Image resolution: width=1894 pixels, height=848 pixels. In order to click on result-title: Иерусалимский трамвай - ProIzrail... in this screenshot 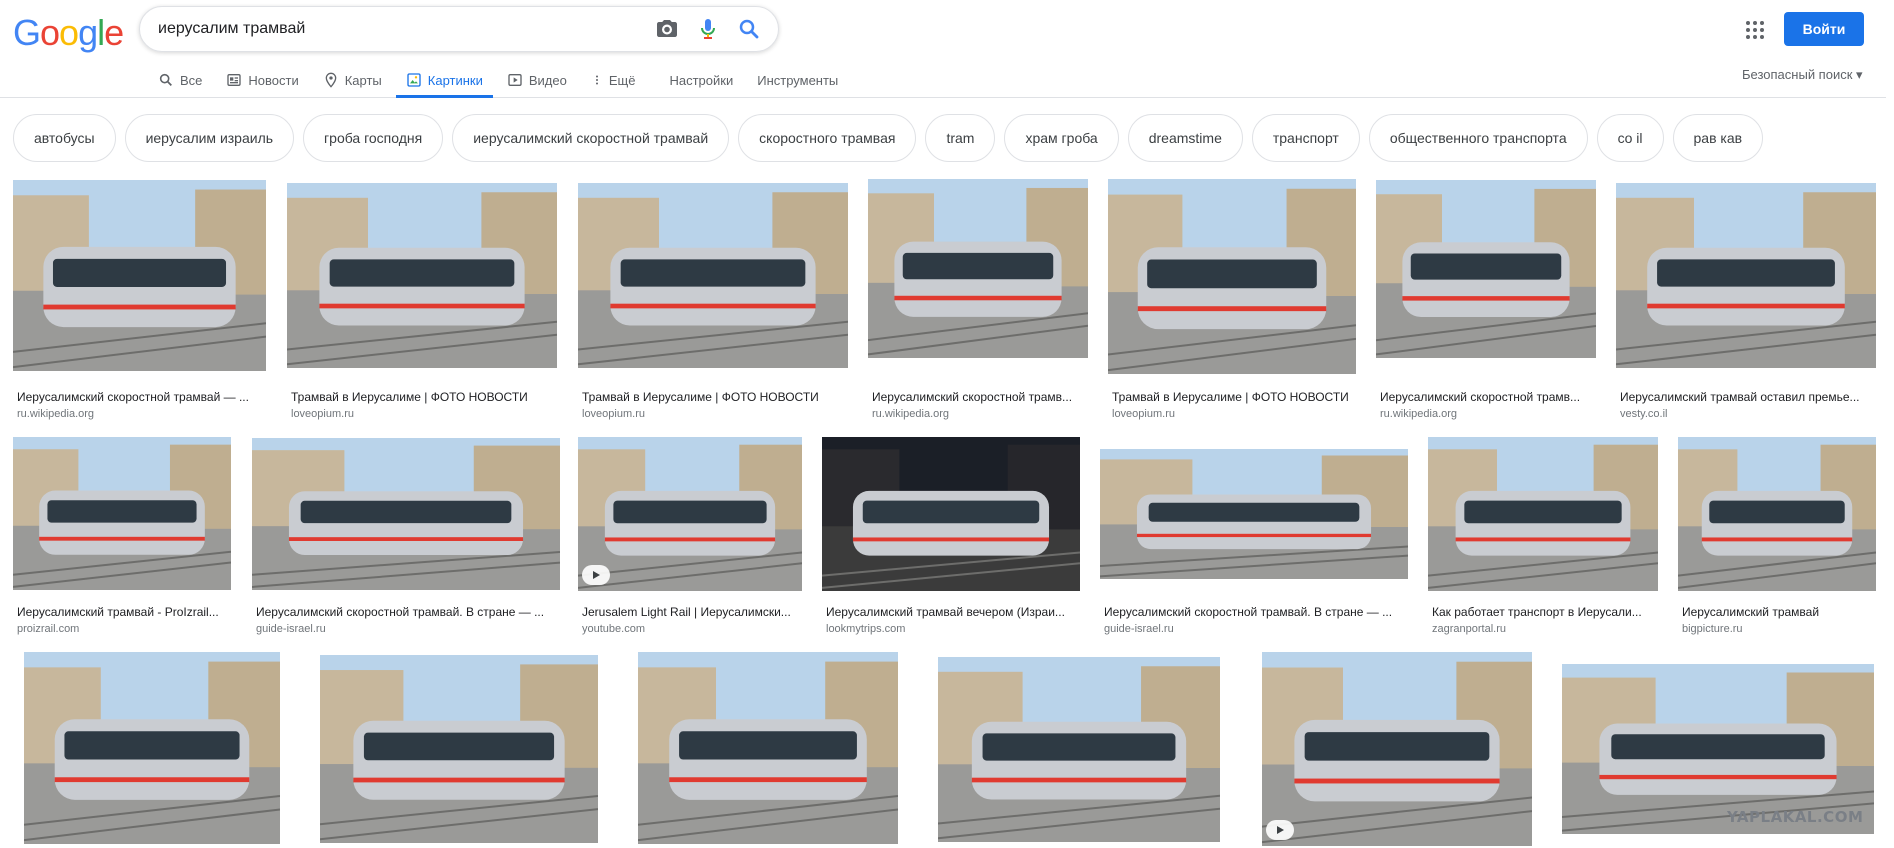, I will do `click(123, 612)`.